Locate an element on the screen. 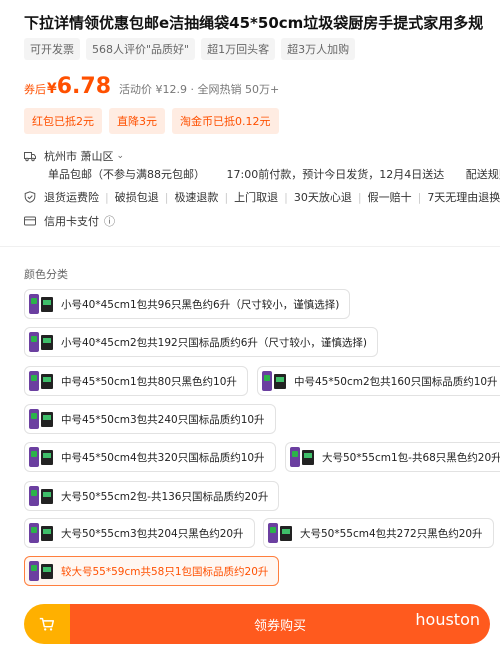  info-icon: ⓘ is located at coordinates (109, 221).